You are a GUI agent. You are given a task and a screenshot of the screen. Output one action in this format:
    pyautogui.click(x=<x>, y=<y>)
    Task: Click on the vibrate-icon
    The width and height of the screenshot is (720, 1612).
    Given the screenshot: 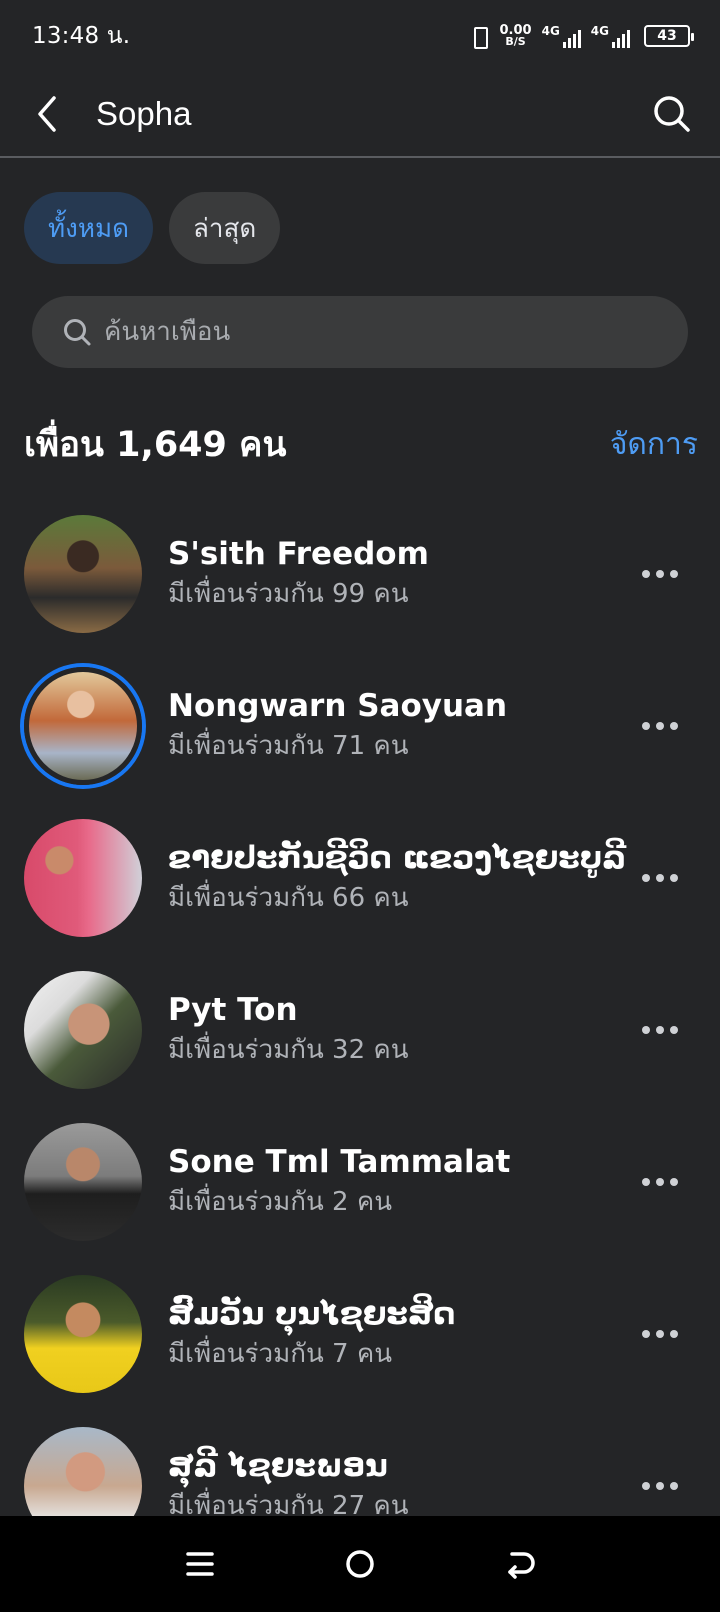 What is the action you would take?
    pyautogui.click(x=479, y=37)
    